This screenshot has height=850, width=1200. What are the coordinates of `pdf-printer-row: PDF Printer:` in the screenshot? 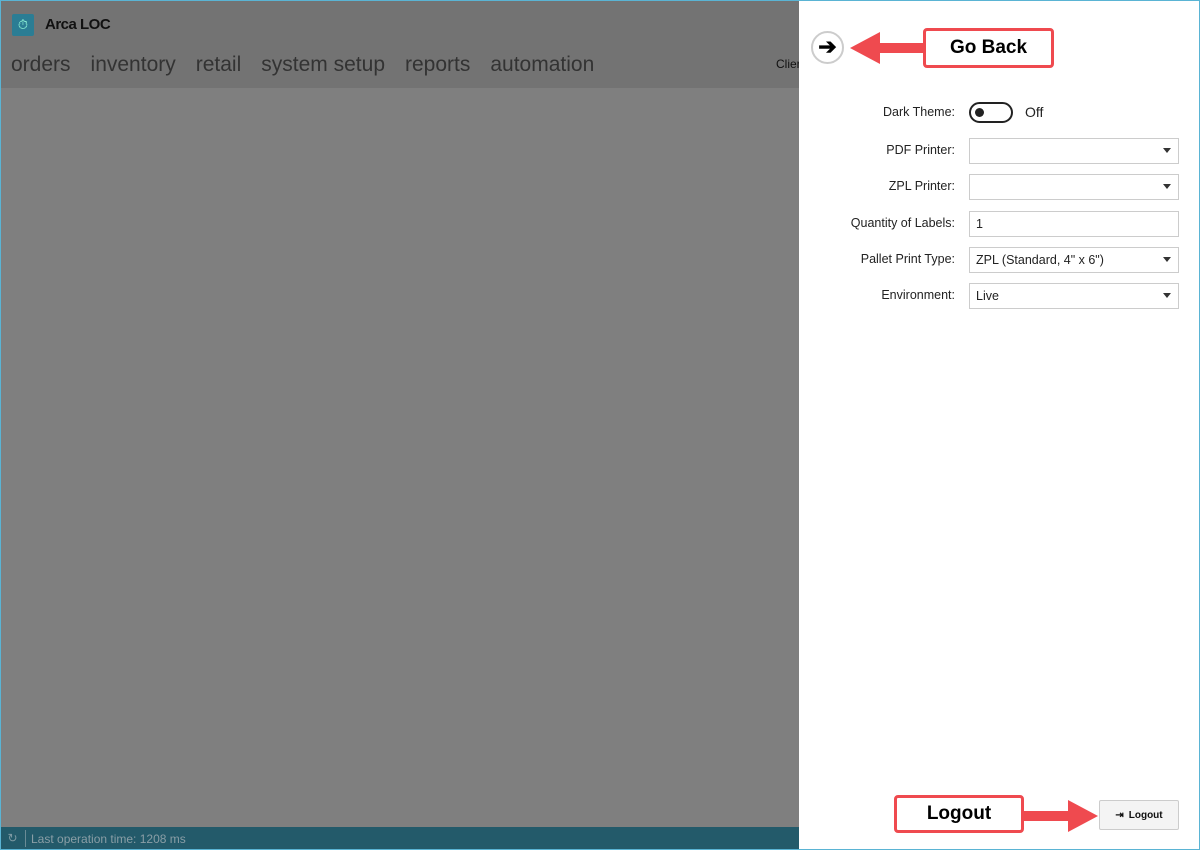 It's located at (999, 151).